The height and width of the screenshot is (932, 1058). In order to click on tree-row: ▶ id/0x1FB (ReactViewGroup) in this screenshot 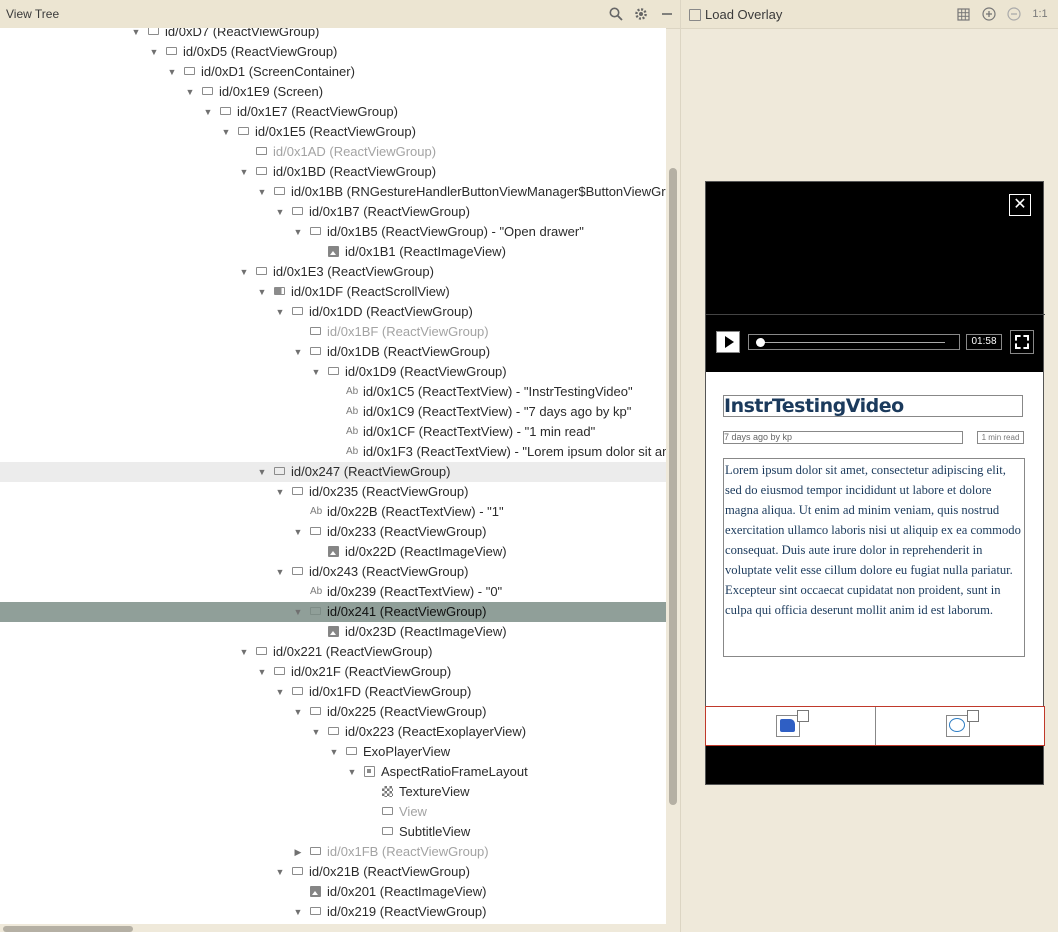, I will do `click(333, 852)`.